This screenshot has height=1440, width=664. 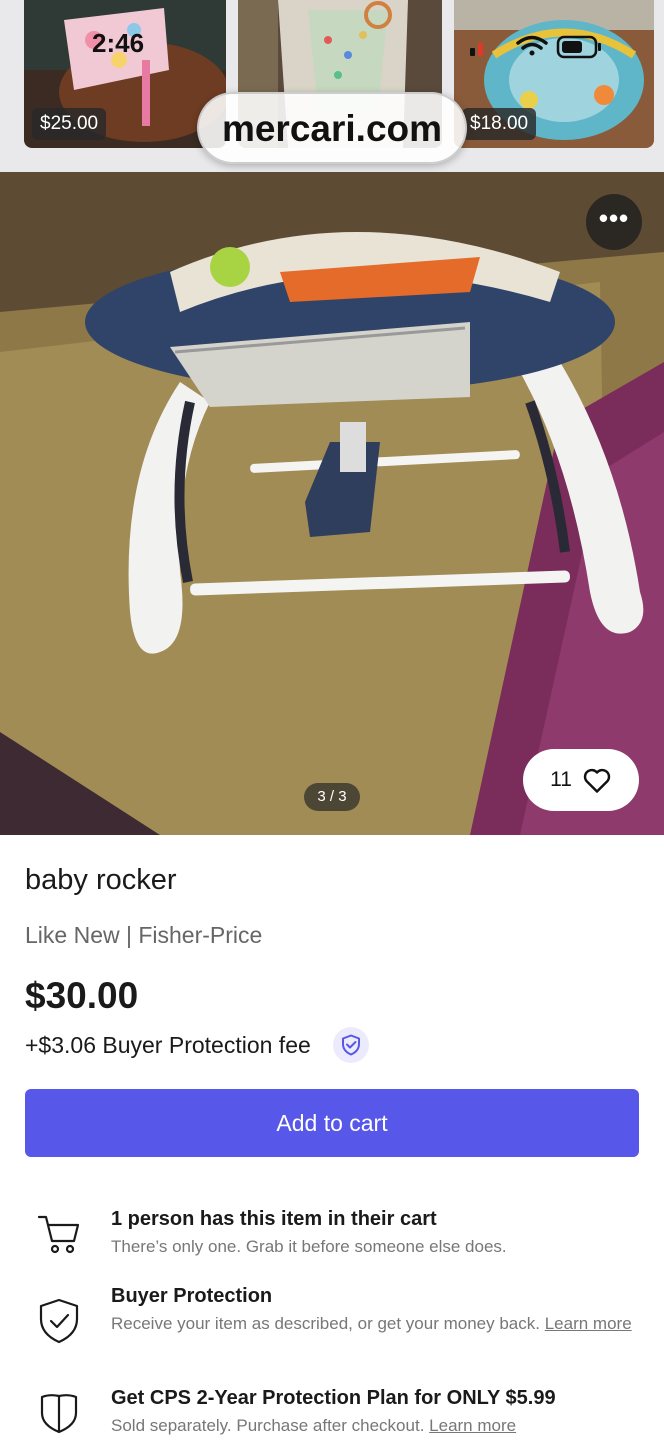 What do you see at coordinates (332, 86) in the screenshot?
I see `related-listings-strip: $25.00 $18.00 2:46 mercari.com` at bounding box center [332, 86].